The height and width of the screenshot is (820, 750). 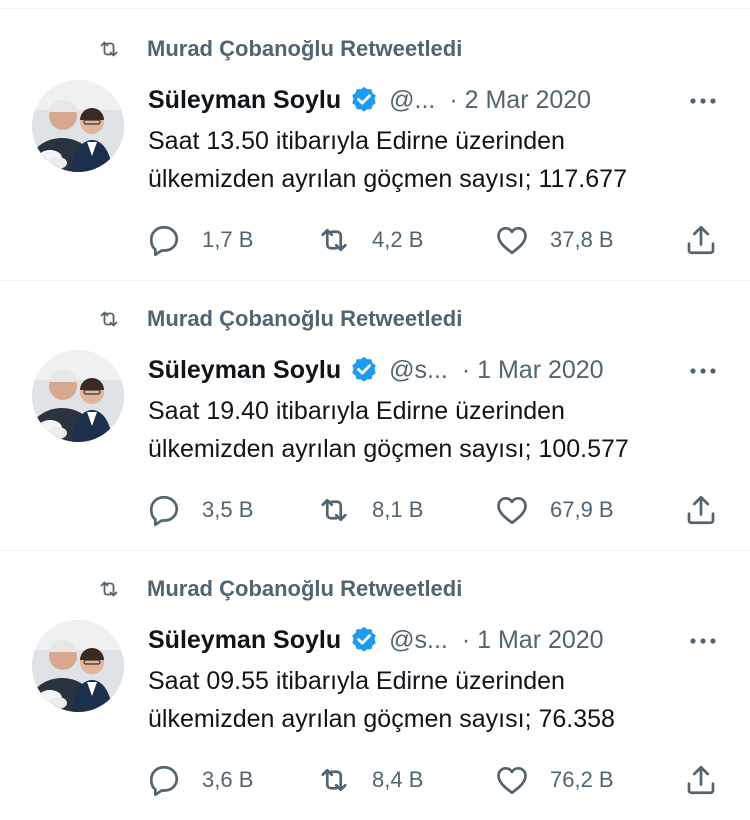 I want to click on reply-button: 1,7 B, so click(x=199, y=240).